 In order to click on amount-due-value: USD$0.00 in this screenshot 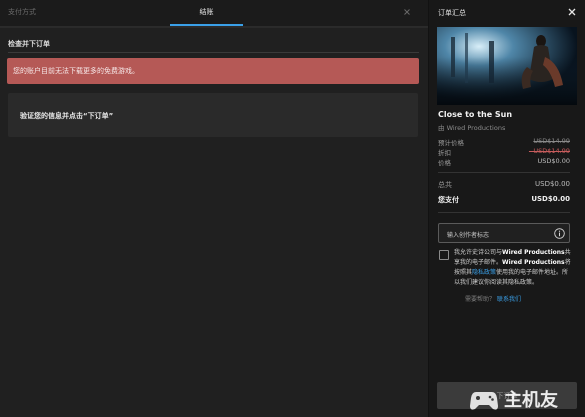, I will do `click(550, 199)`.